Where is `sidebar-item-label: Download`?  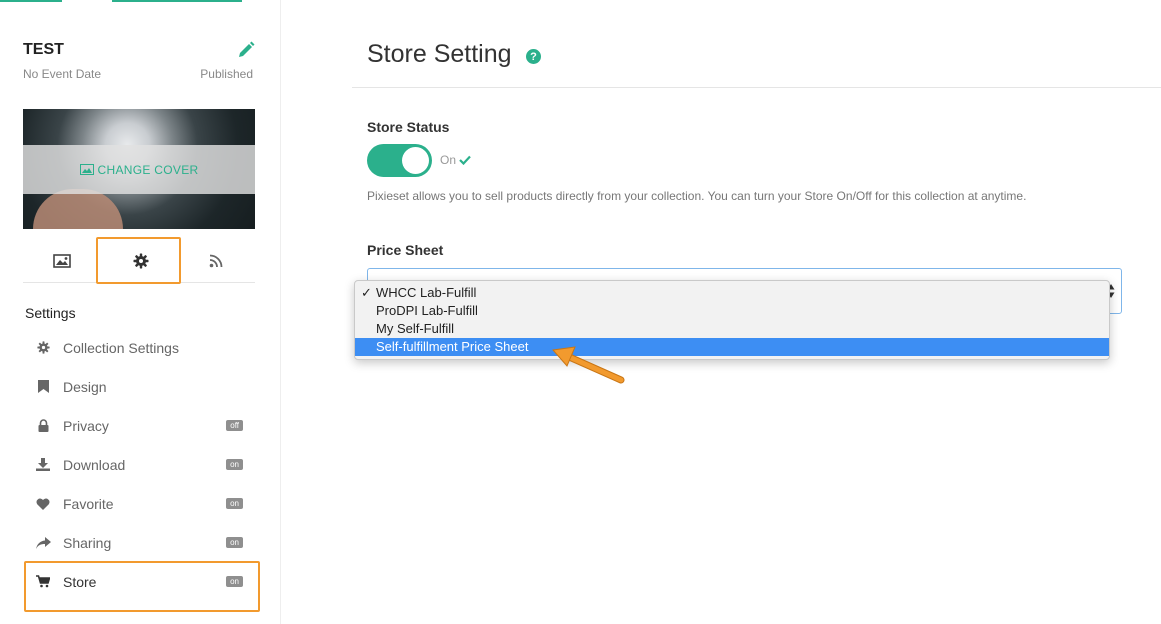 sidebar-item-label: Download is located at coordinates (94, 464).